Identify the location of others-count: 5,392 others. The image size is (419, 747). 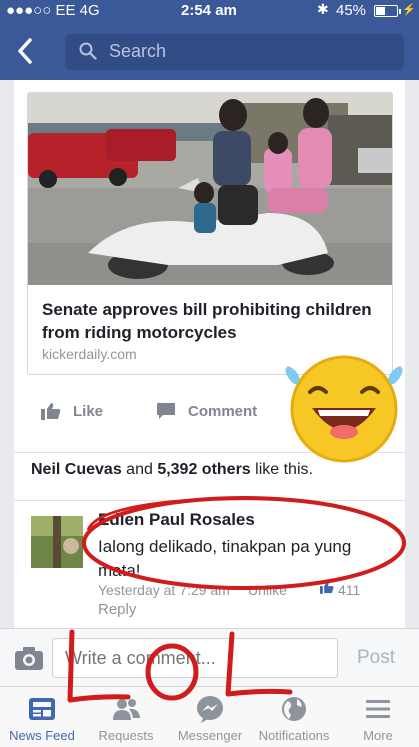
(203, 469).